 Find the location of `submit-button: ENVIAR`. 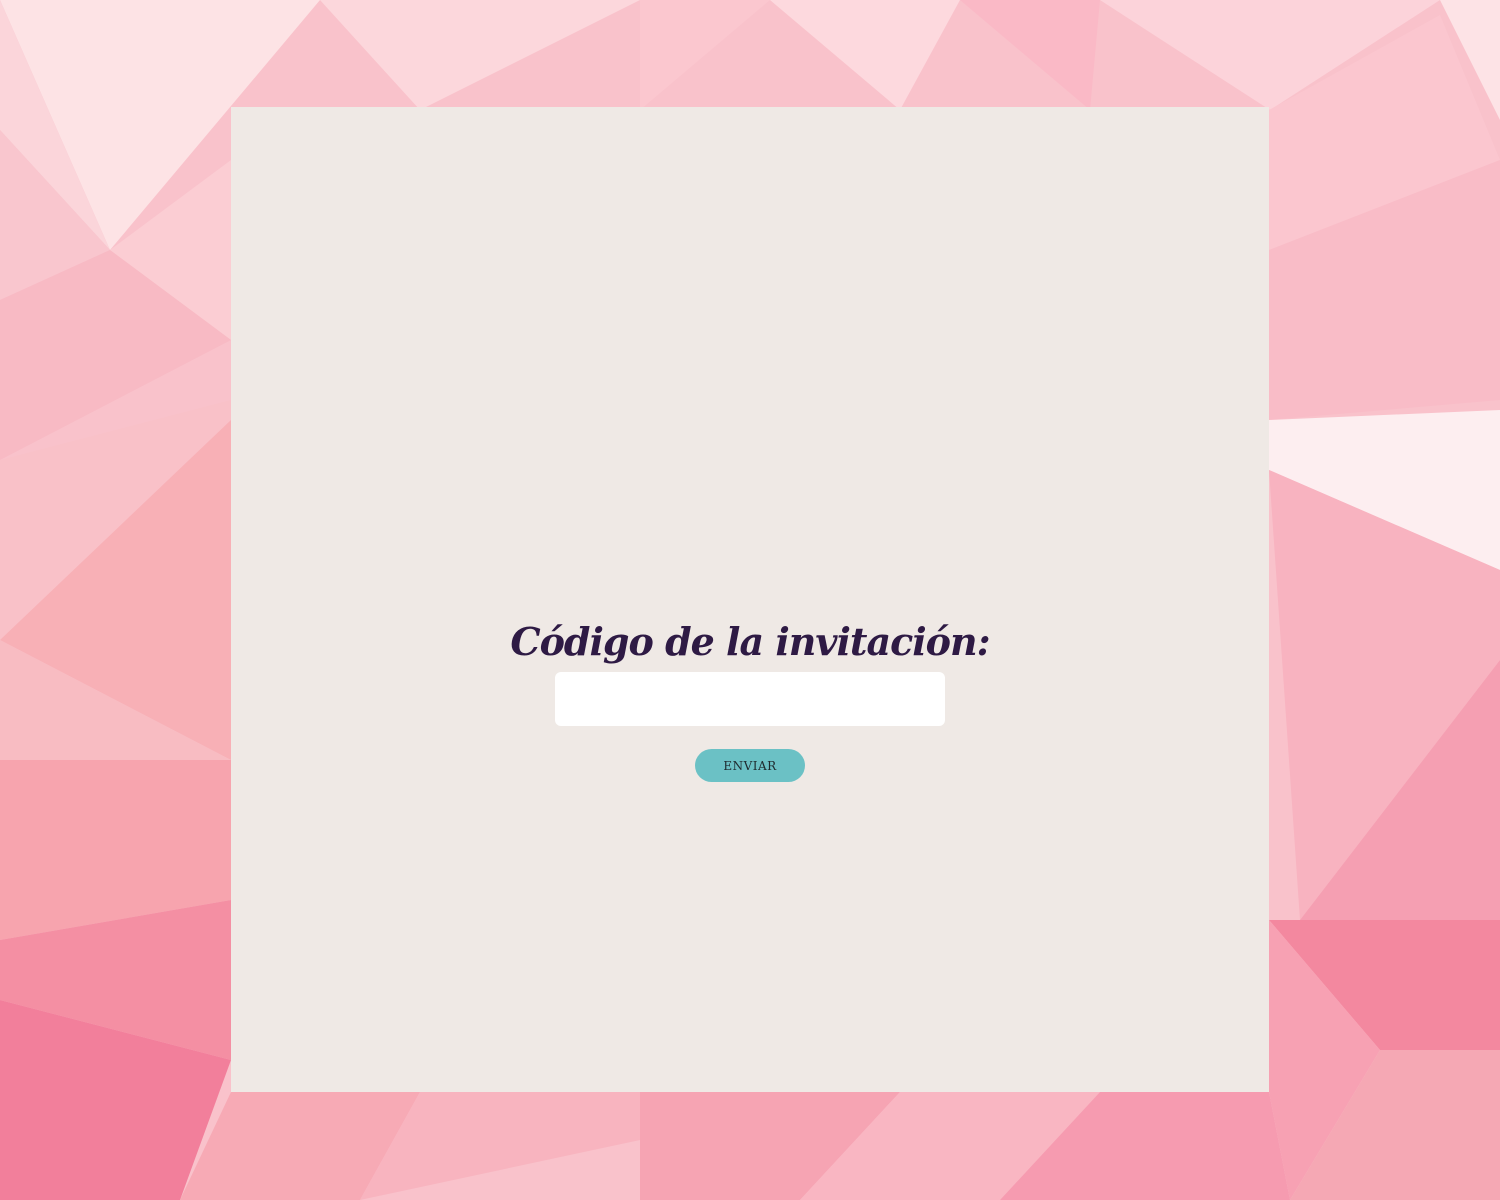

submit-button: ENVIAR is located at coordinates (750, 765).